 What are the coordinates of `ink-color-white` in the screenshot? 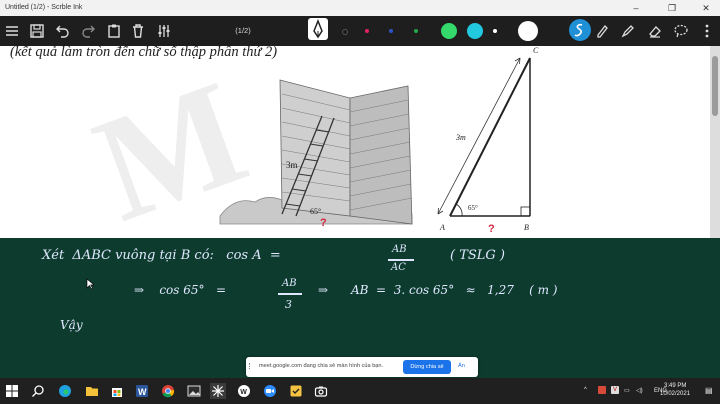 It's located at (528, 31).